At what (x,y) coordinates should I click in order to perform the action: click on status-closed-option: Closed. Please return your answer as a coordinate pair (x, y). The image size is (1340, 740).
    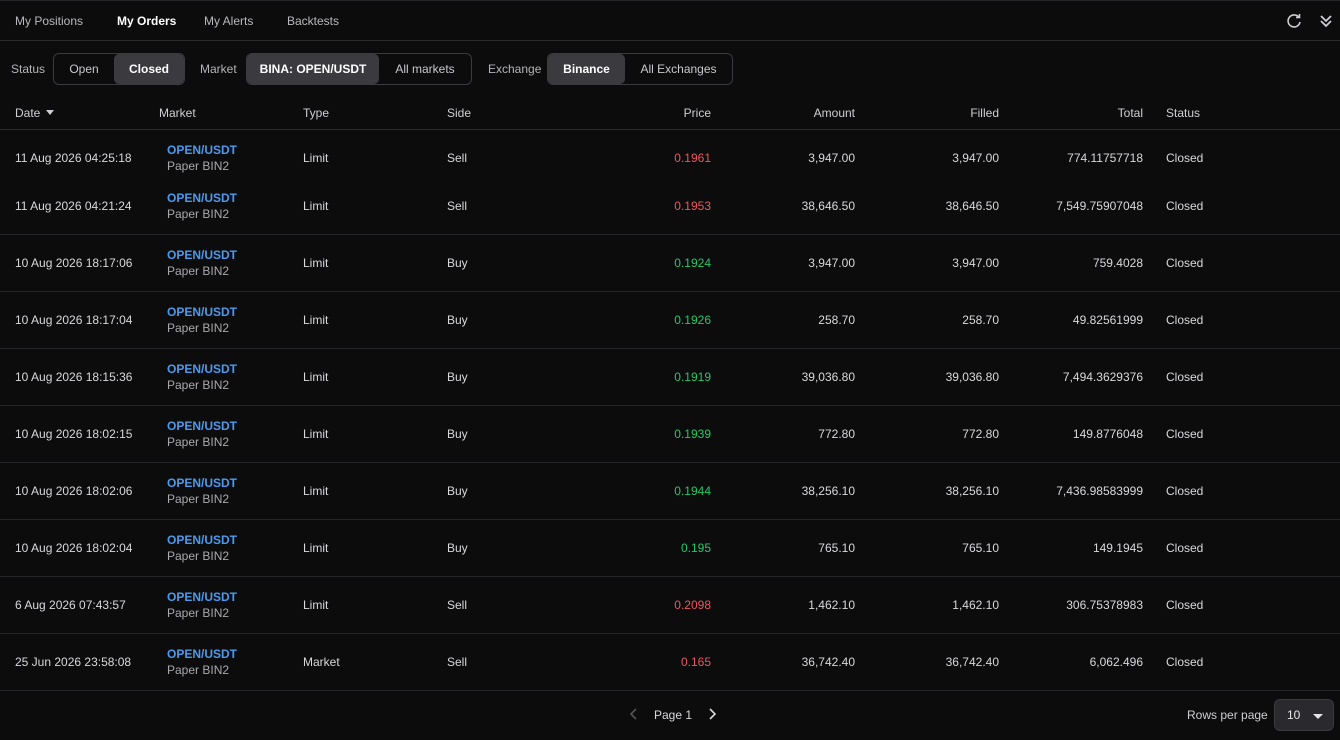
    Looking at the image, I should click on (149, 69).